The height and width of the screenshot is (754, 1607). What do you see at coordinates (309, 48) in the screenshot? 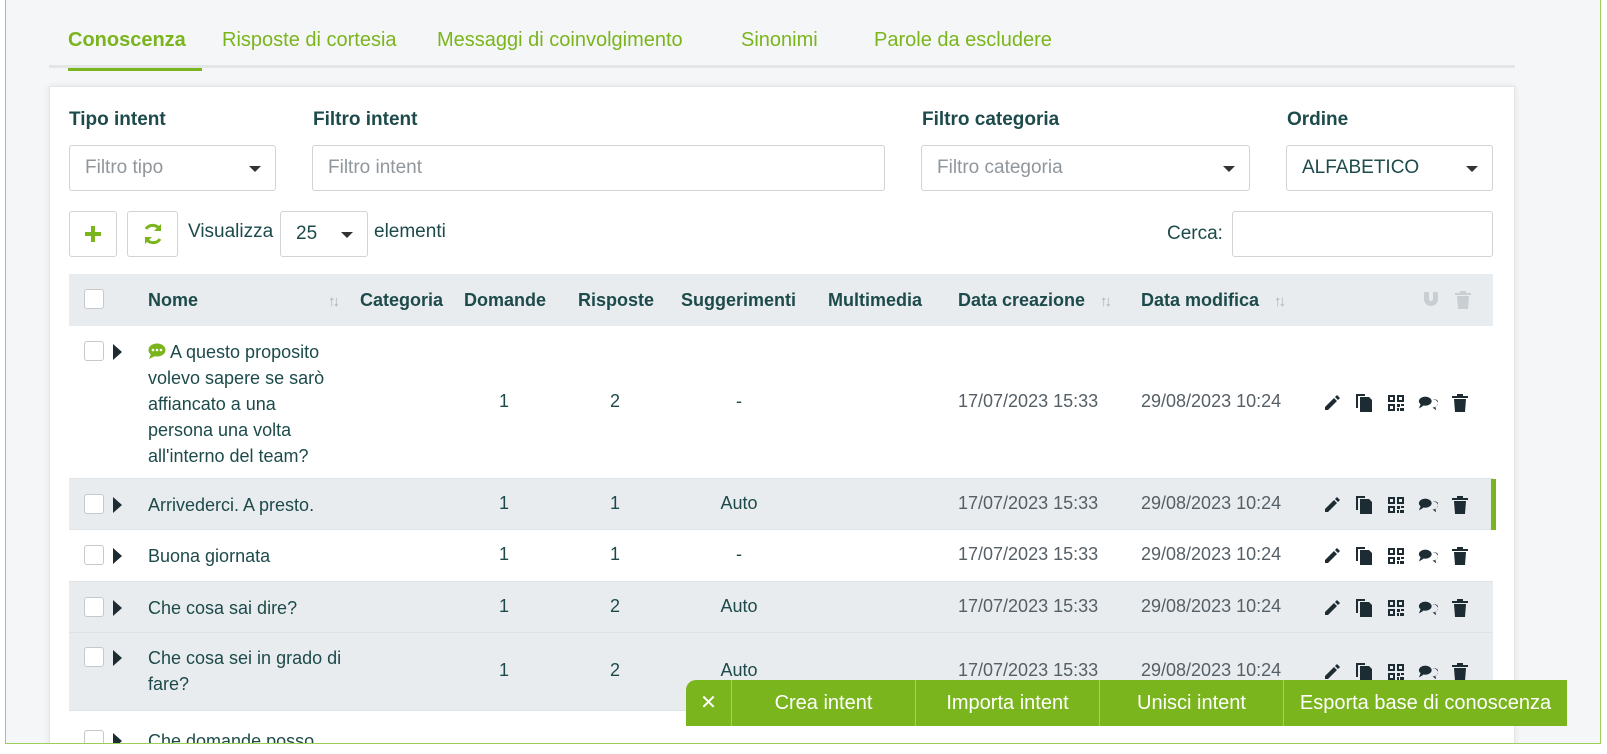
I see `tab-risposte-cortesia: Risposte di cortesia` at bounding box center [309, 48].